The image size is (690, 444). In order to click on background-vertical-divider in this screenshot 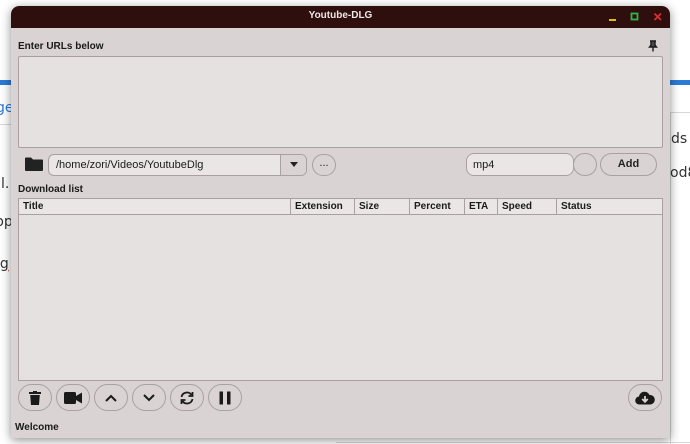, I will do `click(670, 278)`.